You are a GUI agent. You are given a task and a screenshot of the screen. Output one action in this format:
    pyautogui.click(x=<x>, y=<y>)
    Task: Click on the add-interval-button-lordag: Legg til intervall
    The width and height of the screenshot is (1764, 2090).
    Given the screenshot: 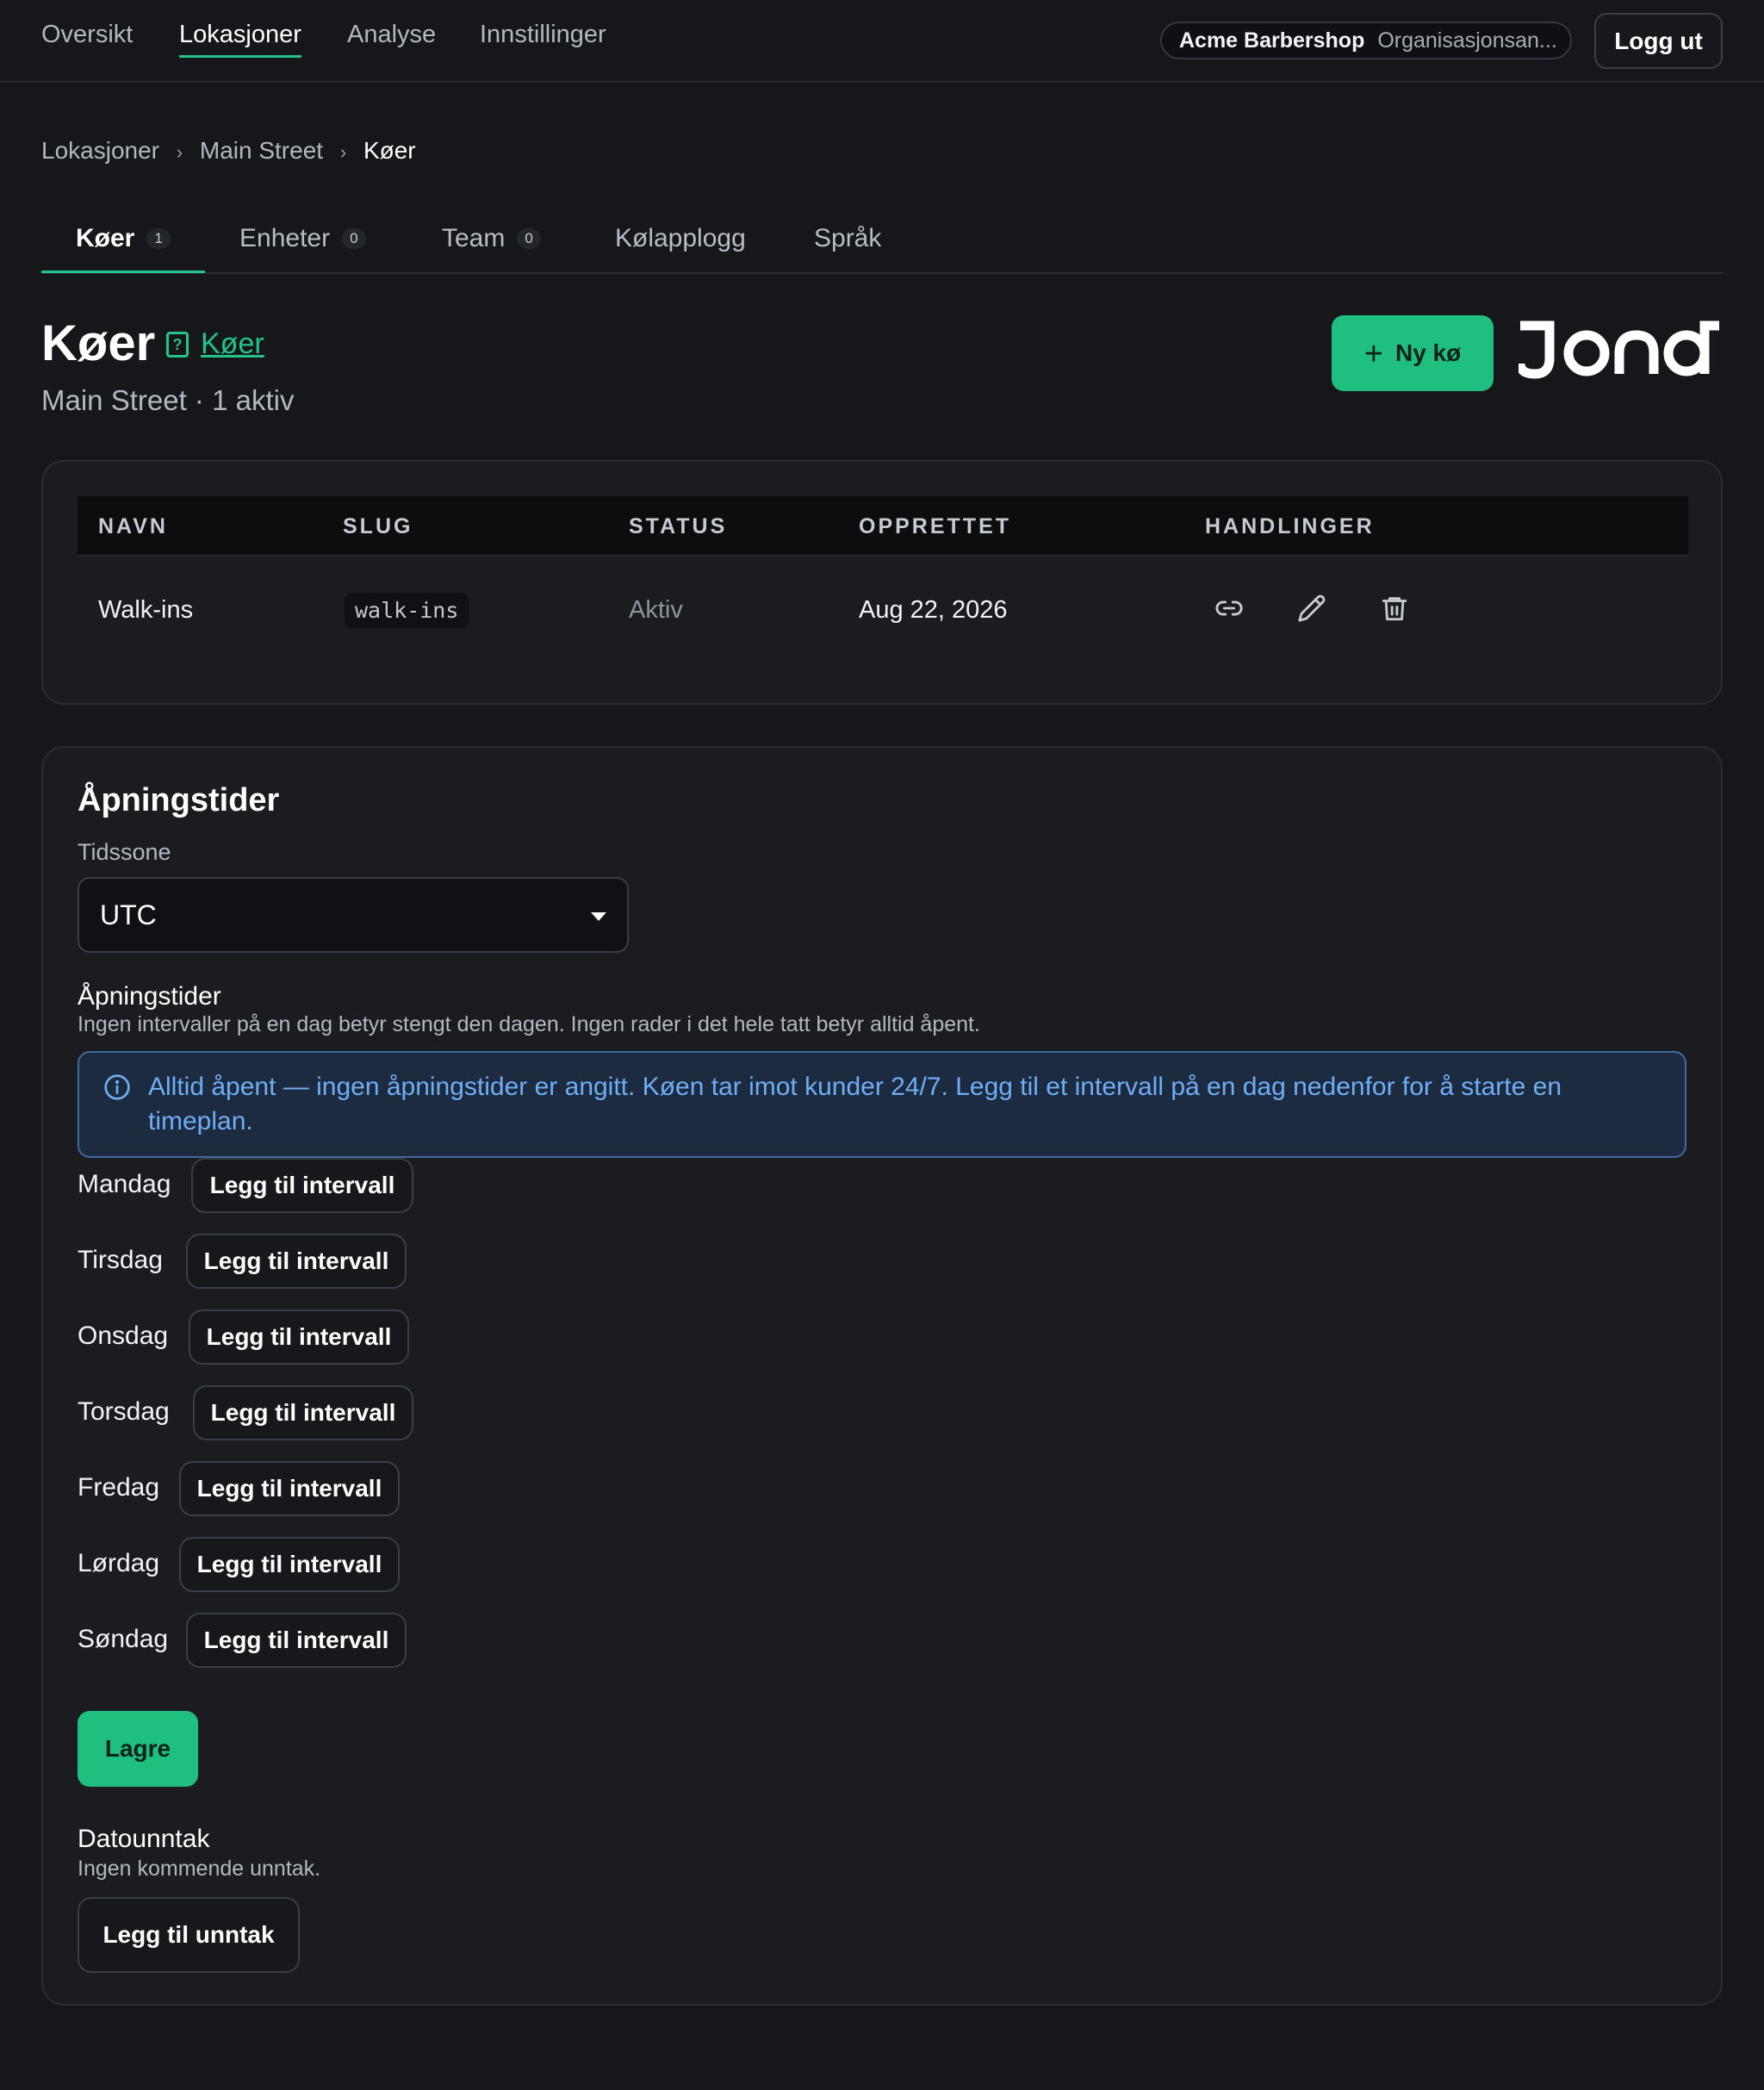 What is the action you would take?
    pyautogui.click(x=289, y=1564)
    